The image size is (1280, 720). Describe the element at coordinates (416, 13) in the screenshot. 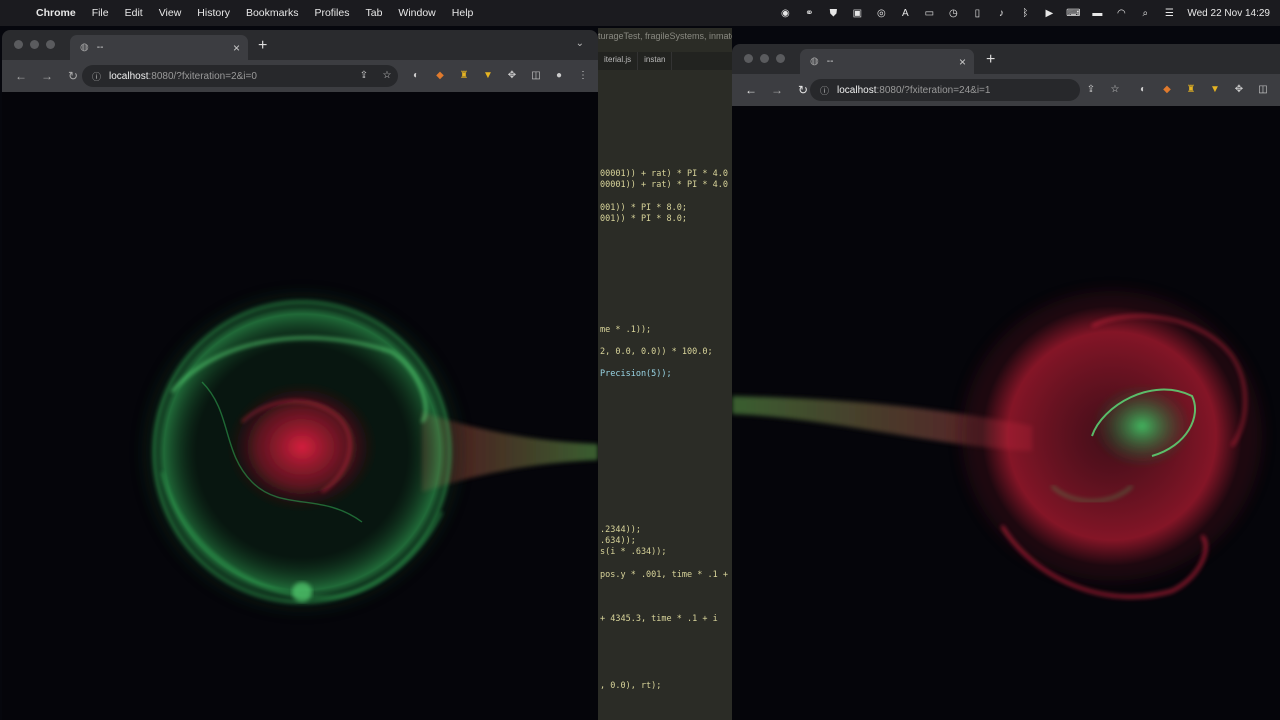

I see `menu-window: Window` at that location.